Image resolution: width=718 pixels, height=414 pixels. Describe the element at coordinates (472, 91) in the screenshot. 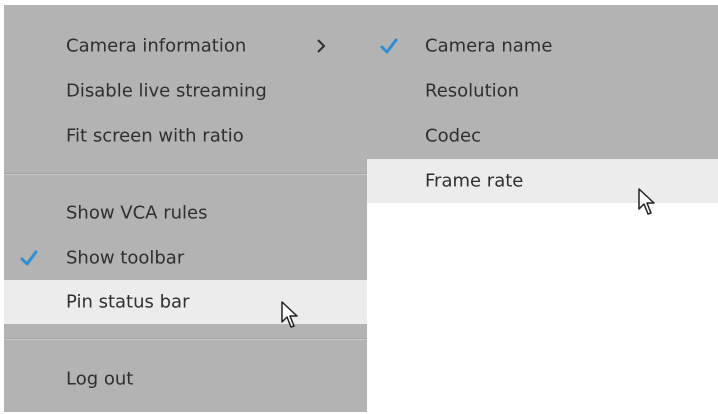

I see `submenu-item-label: Resolution` at that location.